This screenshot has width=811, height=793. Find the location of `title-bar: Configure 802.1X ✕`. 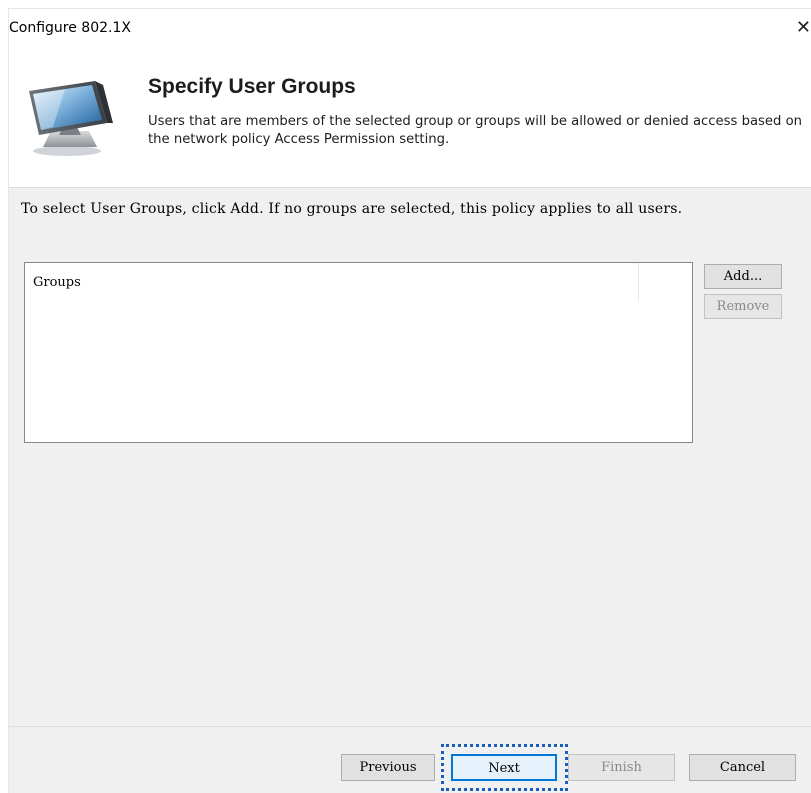

title-bar: Configure 802.1X ✕ is located at coordinates (410, 29).